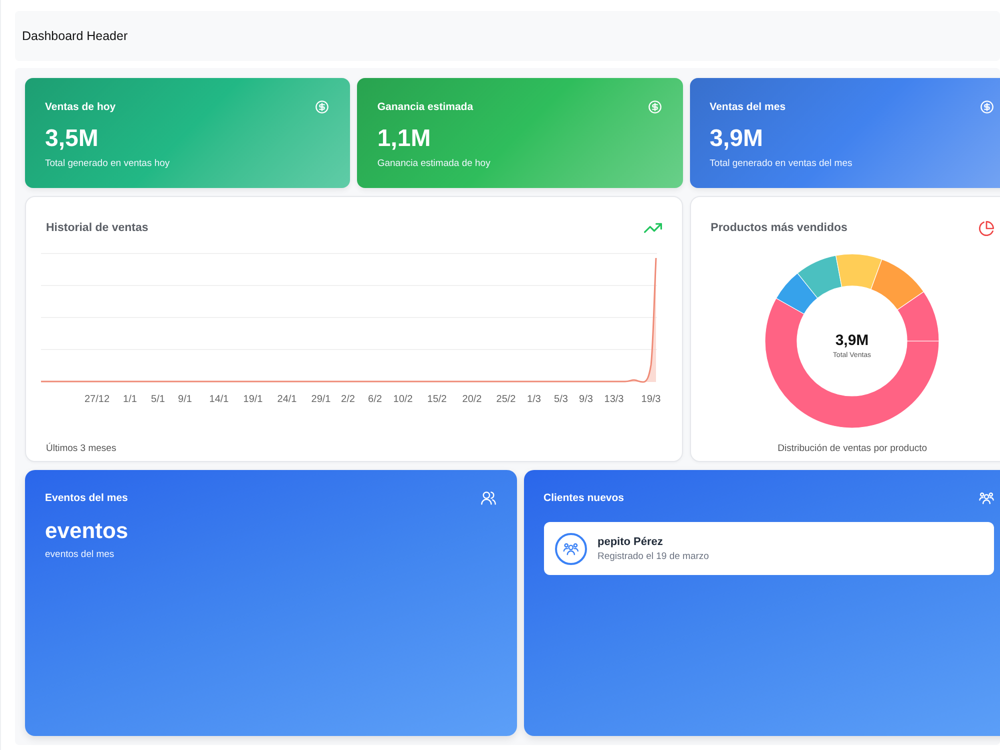 The width and height of the screenshot is (1000, 750). I want to click on stat-caption: Total generado en ventas del mes, so click(782, 163).